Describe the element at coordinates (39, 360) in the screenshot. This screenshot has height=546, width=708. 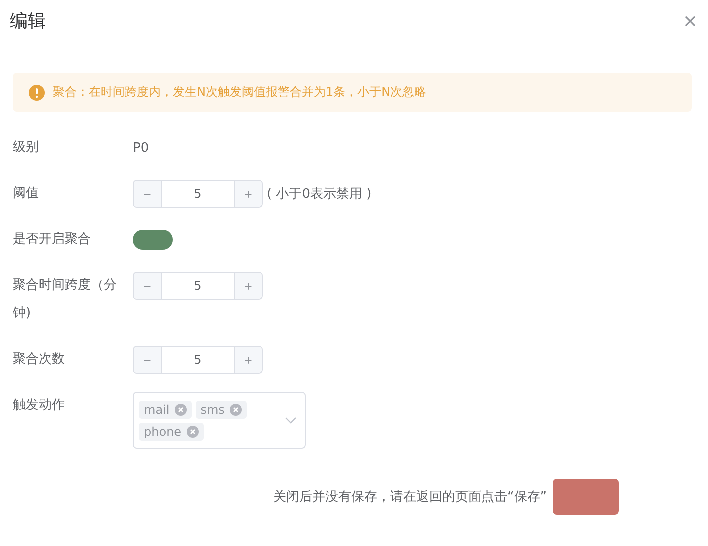
I see `field-label: 聚合次数` at that location.